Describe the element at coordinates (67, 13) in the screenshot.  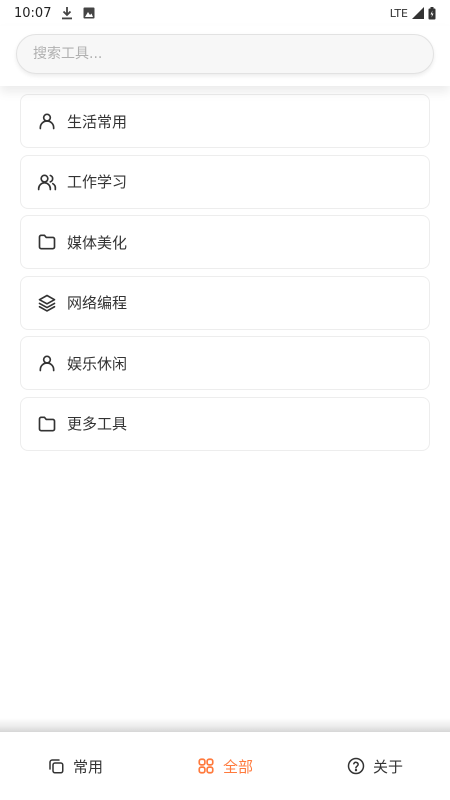
I see `download-icon` at that location.